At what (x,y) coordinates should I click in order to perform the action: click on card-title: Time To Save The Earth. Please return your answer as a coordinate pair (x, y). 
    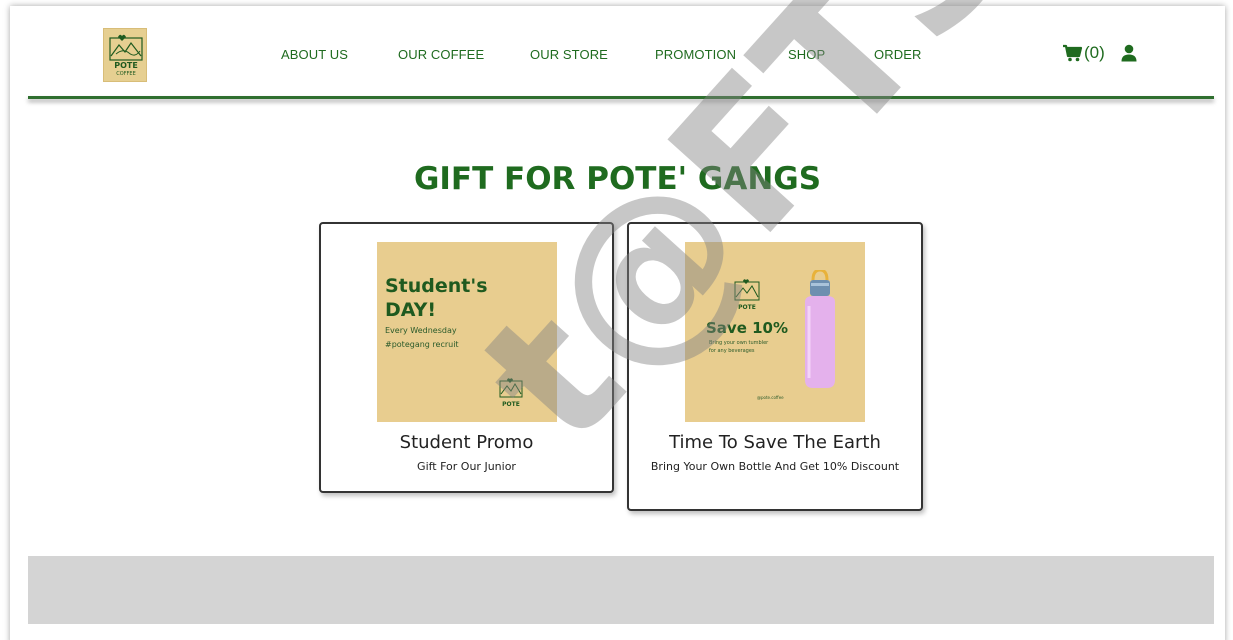
    Looking at the image, I should click on (775, 442).